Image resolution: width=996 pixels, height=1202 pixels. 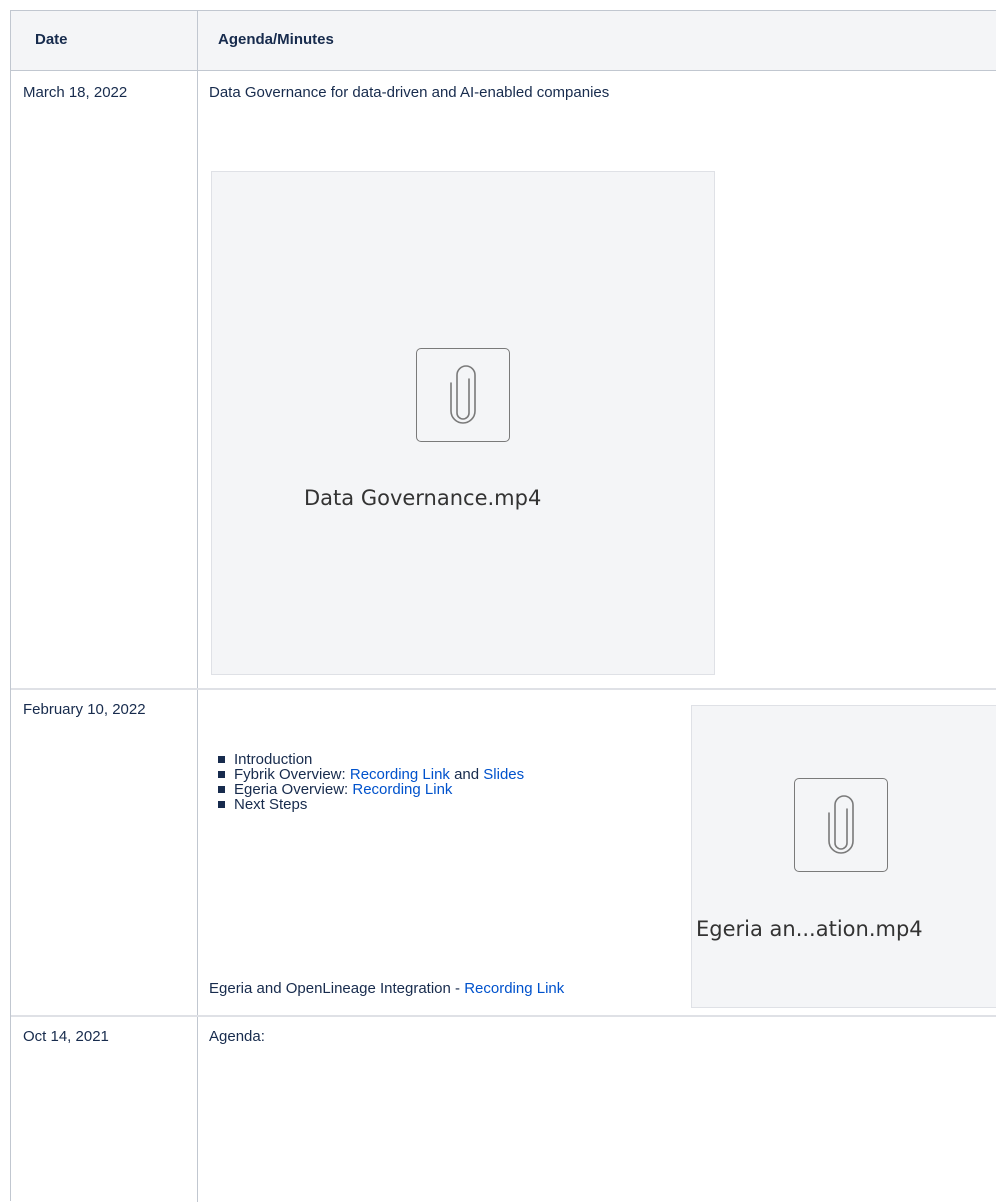 What do you see at coordinates (402, 789) in the screenshot?
I see `egeria-recording-link: Recording Link` at bounding box center [402, 789].